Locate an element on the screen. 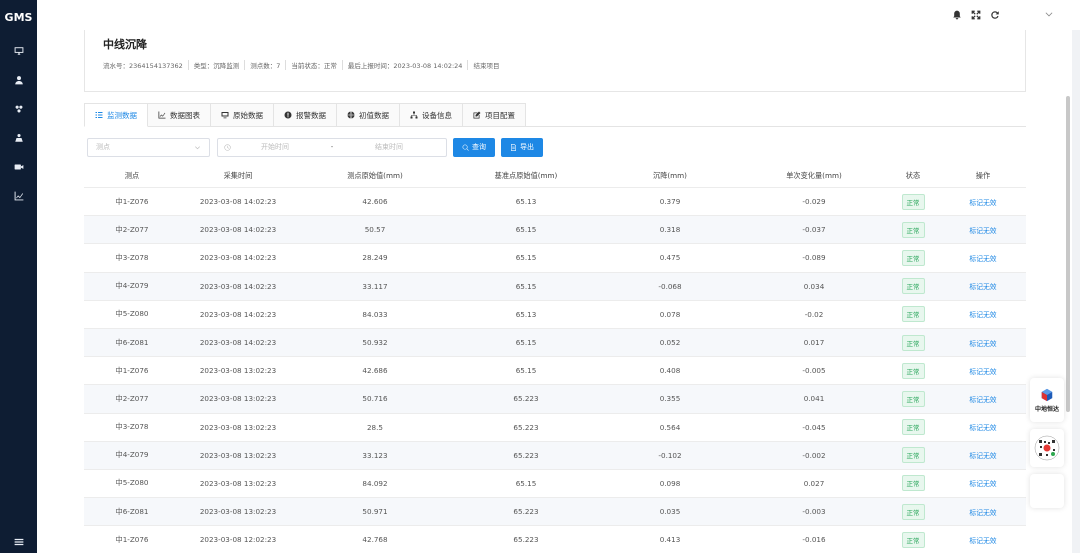  cell-base: 65.15 is located at coordinates (526, 343).